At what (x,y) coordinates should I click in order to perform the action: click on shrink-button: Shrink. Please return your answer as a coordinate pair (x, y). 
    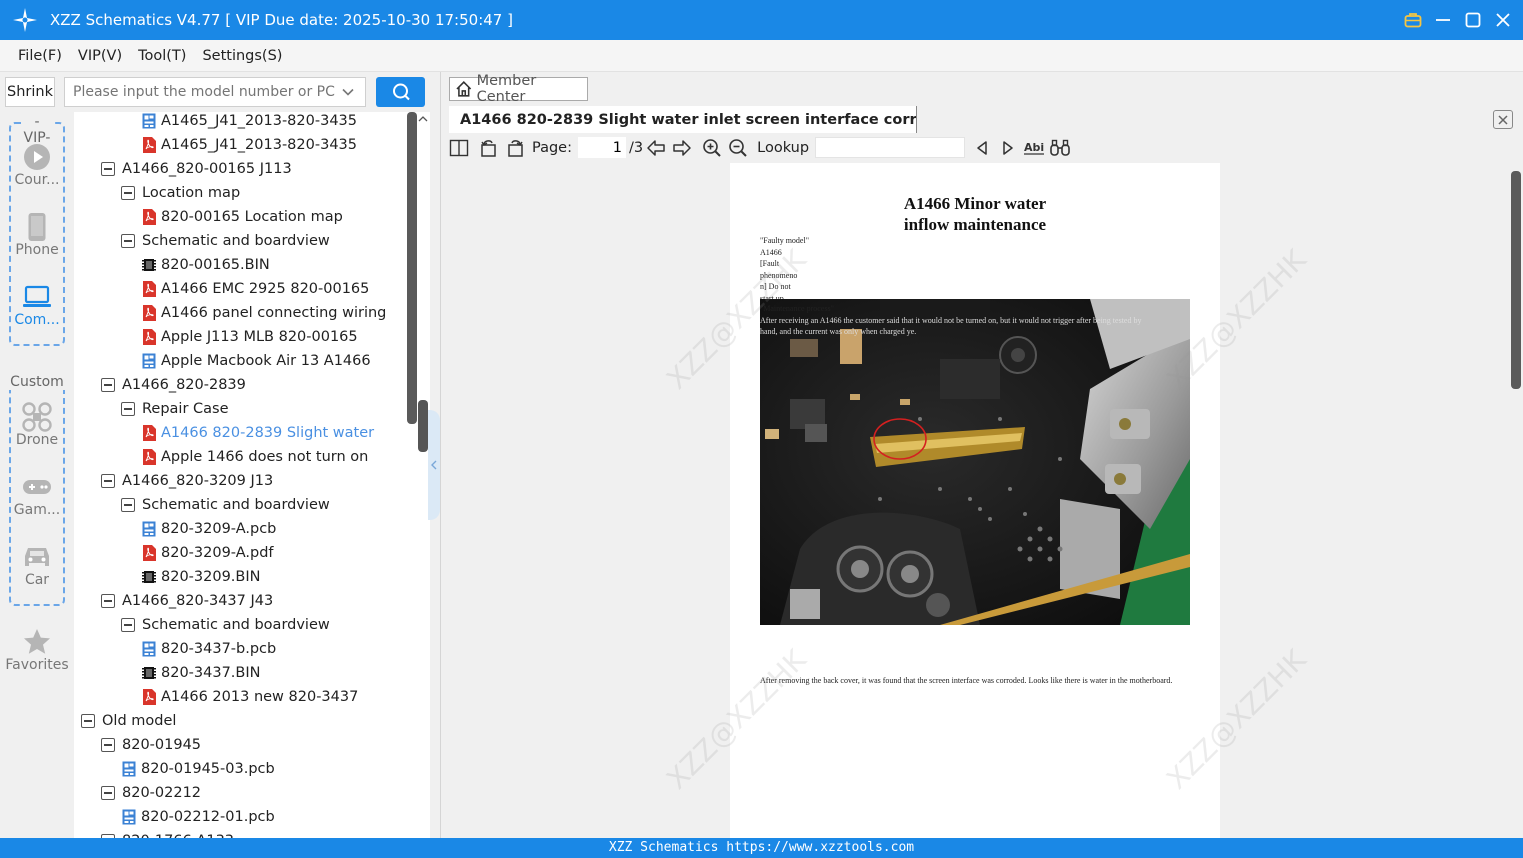
    Looking at the image, I should click on (30, 92).